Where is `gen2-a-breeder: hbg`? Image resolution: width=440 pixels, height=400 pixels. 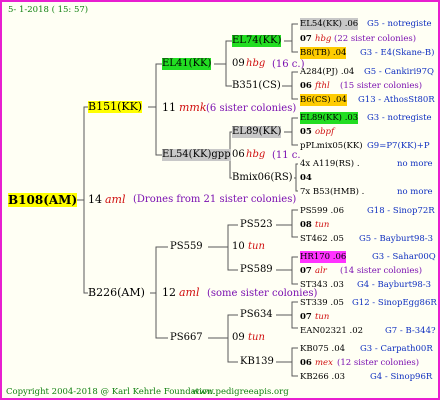 gen2-a-breeder: hbg is located at coordinates (256, 63).